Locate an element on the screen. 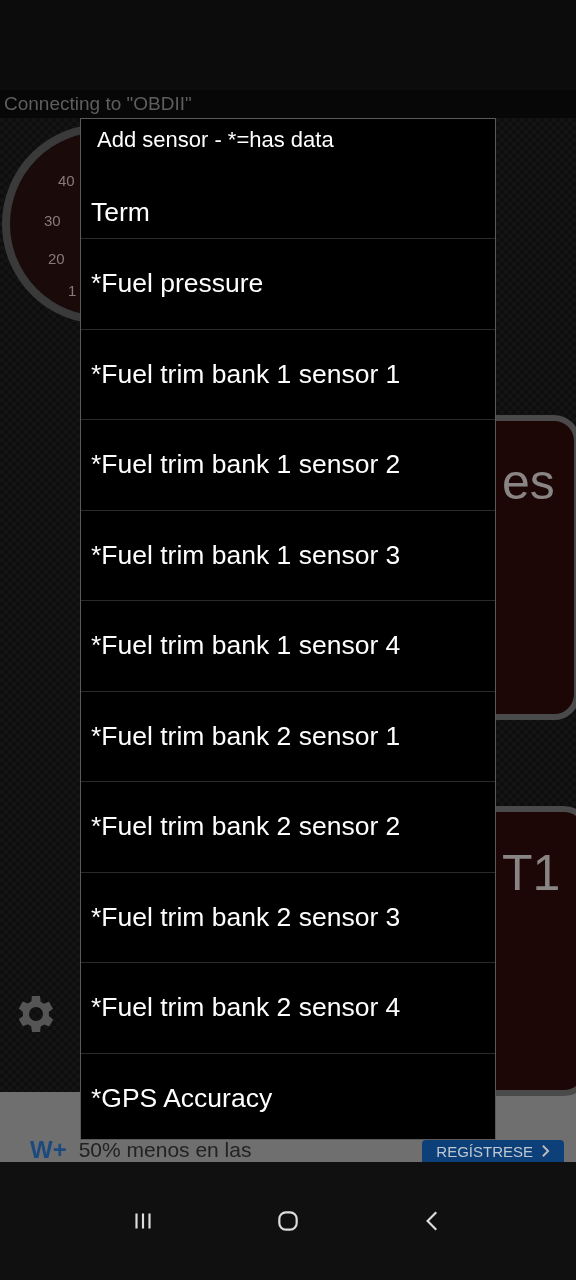  gauge-tick-label: 20 is located at coordinates (56, 258).